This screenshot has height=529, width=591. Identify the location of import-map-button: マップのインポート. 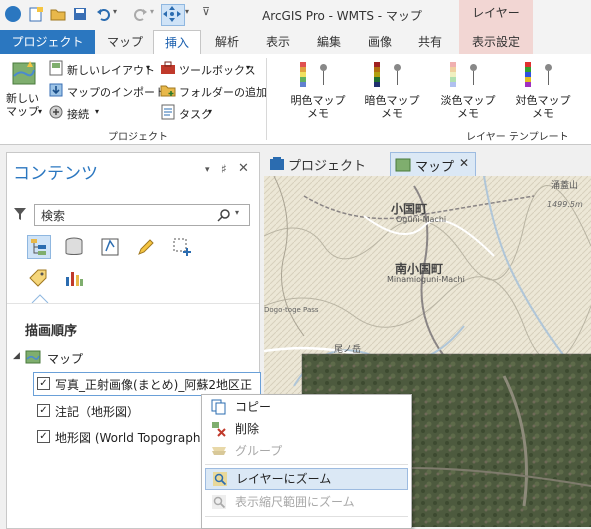
(116, 92).